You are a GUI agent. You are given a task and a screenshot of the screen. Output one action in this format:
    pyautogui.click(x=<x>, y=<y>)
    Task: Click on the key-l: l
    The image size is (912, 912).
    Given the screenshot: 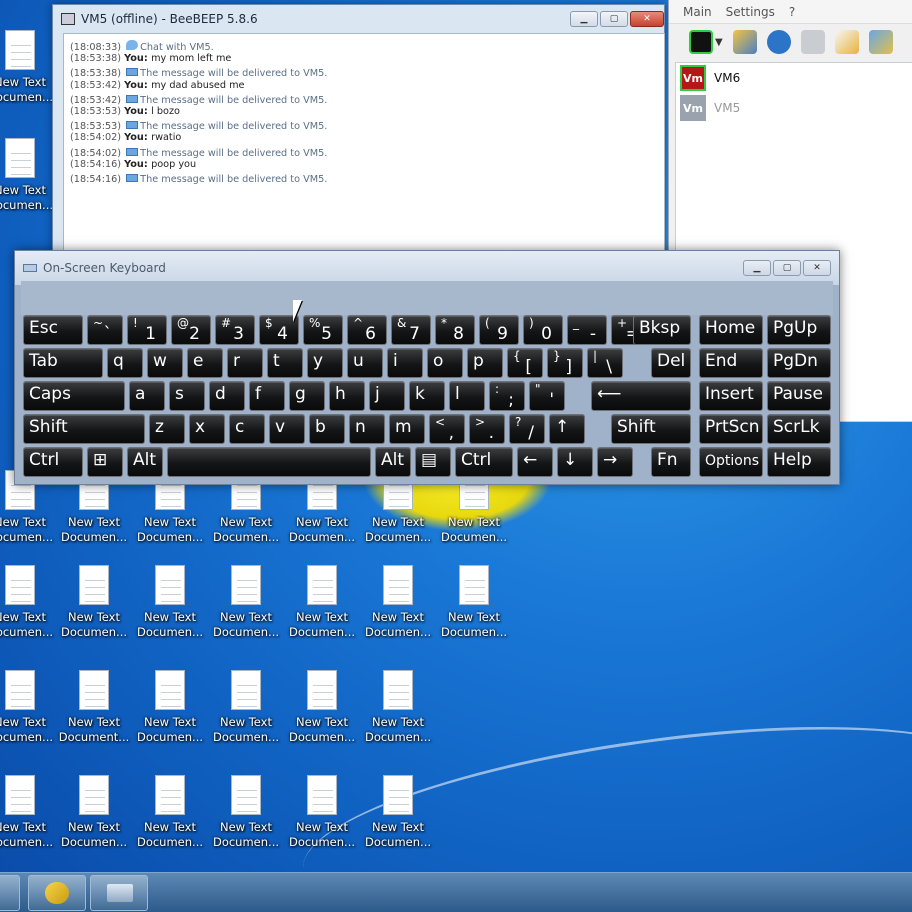 What is the action you would take?
    pyautogui.click(x=467, y=396)
    